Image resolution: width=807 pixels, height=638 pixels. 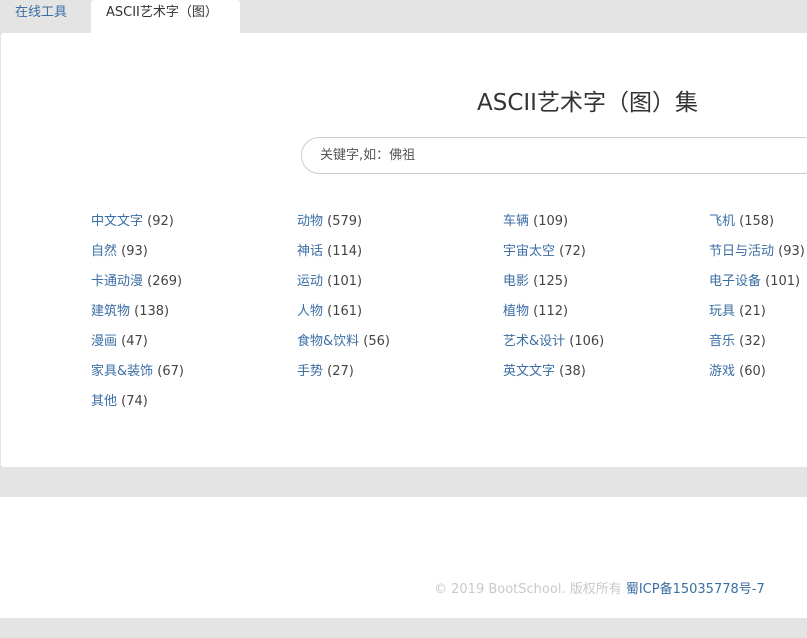 What do you see at coordinates (340, 371) in the screenshot?
I see `category-count: (27)` at bounding box center [340, 371].